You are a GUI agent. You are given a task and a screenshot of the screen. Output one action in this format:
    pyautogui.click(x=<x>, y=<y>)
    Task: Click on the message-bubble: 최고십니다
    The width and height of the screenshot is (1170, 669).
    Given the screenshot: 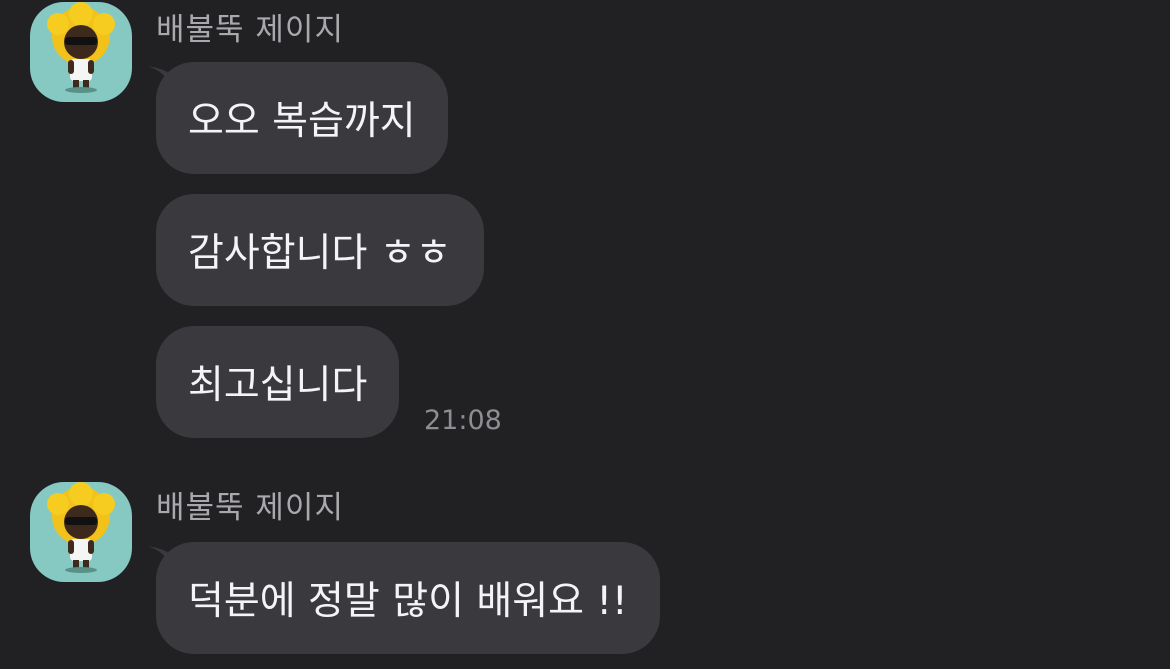 What is the action you would take?
    pyautogui.click(x=278, y=382)
    